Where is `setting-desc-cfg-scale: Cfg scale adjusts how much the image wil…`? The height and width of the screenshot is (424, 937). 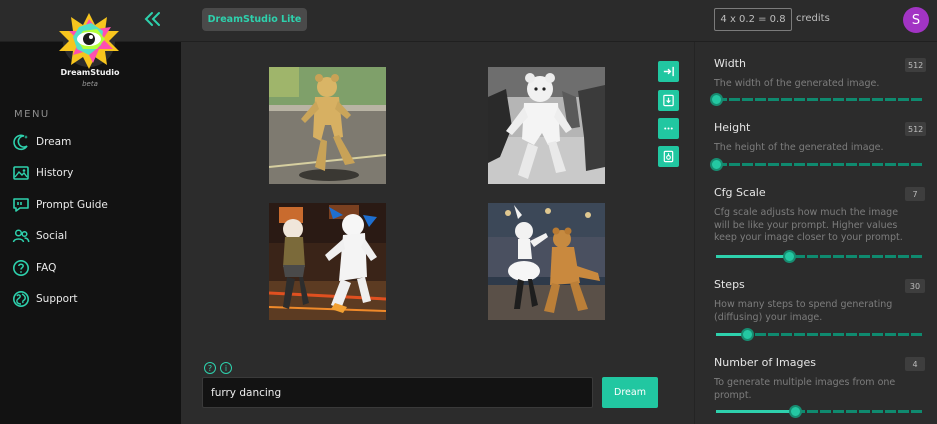 setting-desc-cfg-scale: Cfg scale adjusts how much the image wil… is located at coordinates (808, 225).